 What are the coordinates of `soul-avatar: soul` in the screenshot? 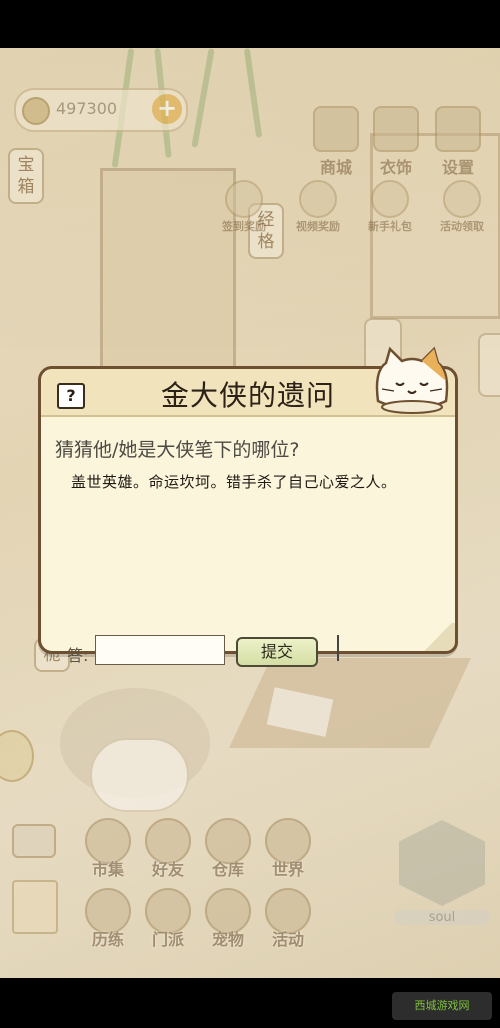 It's located at (442, 880).